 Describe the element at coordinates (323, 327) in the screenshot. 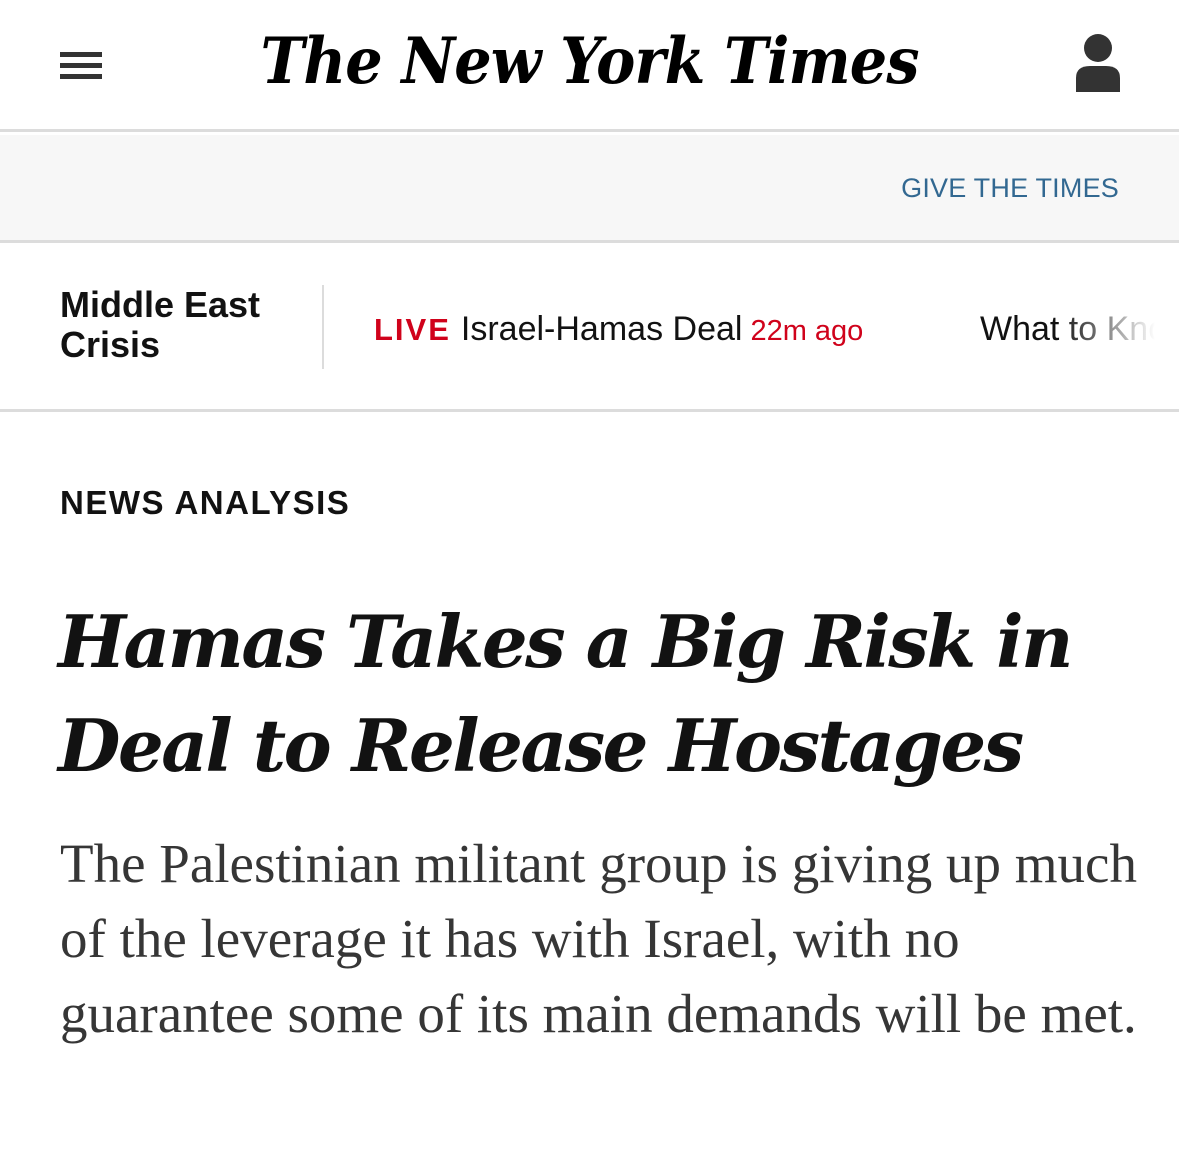

I see `nav-divider` at that location.